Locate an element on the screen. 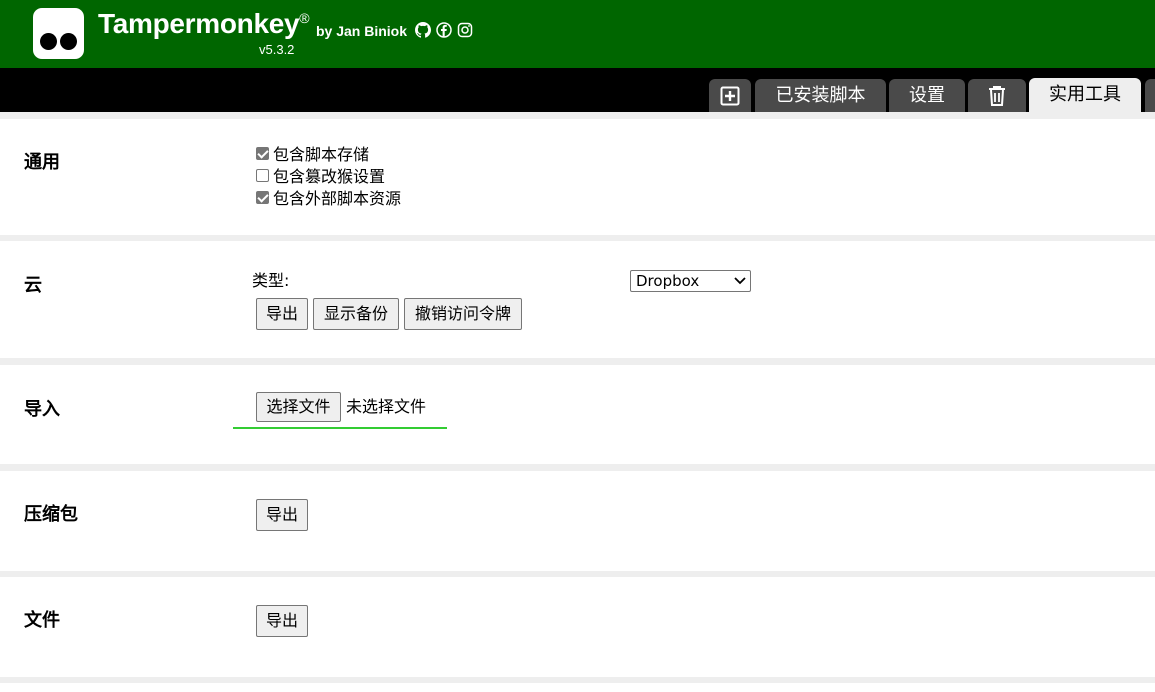 The height and width of the screenshot is (692, 1155). author-byline: by Jan Biniok is located at coordinates (362, 31).